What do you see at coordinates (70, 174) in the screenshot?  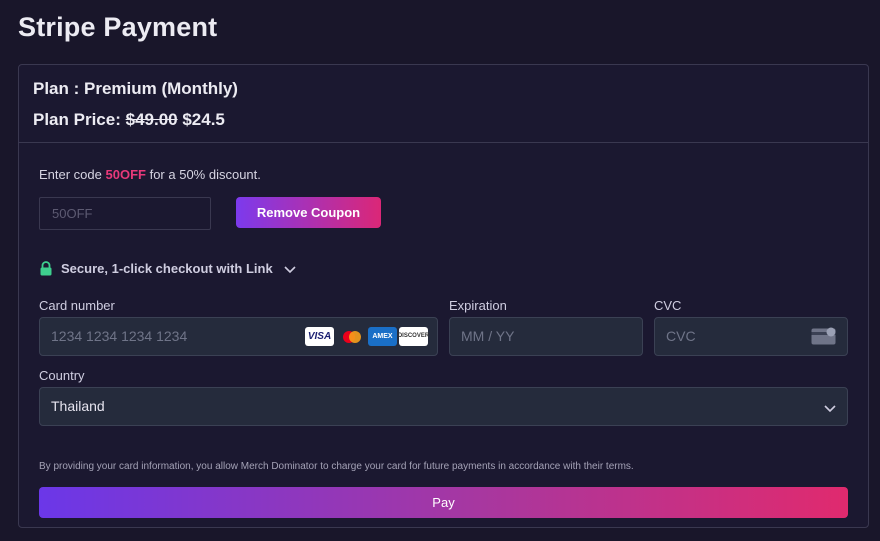 I see `coupon-hint-prefix: Enter code` at bounding box center [70, 174].